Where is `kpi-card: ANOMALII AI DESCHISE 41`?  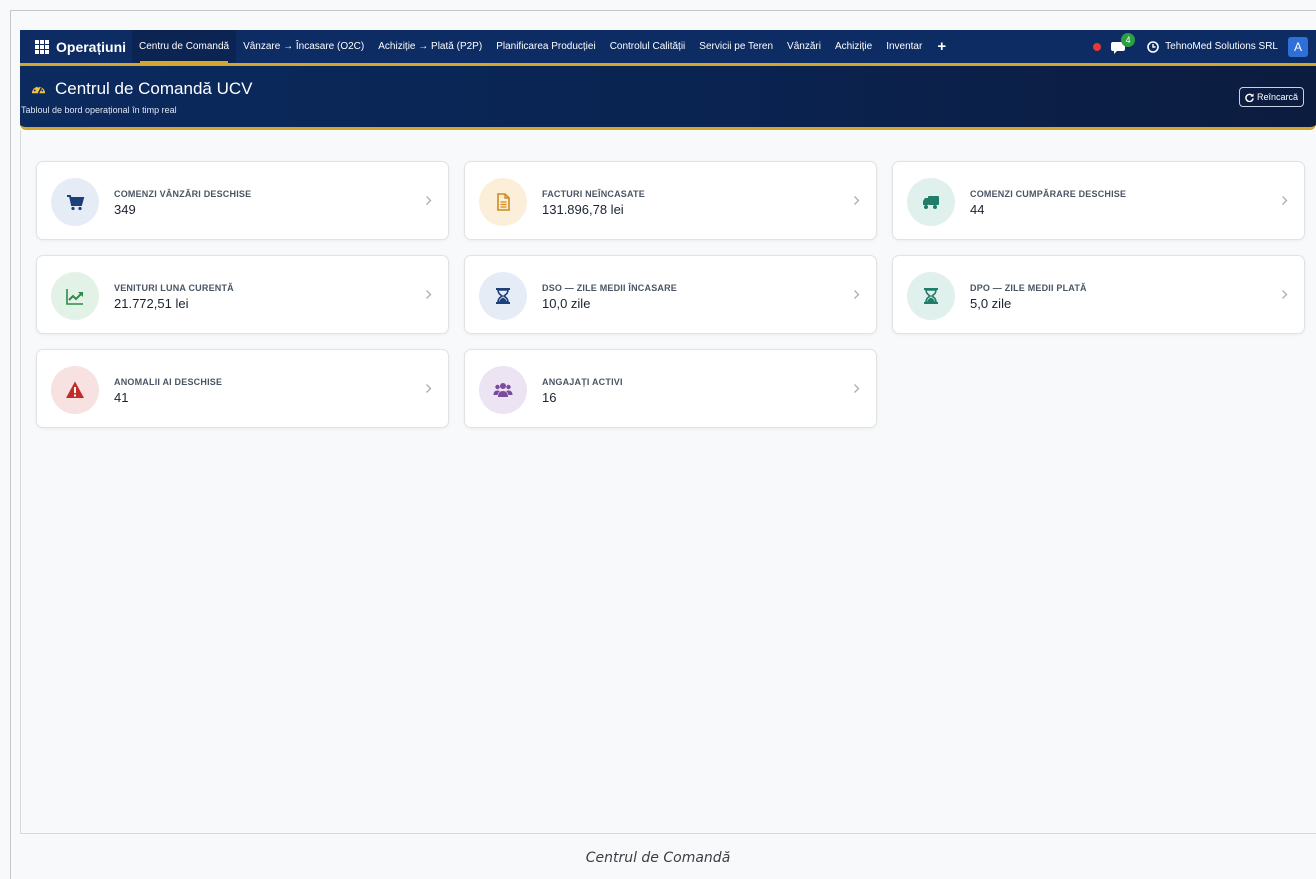 kpi-card: ANOMALII AI DESCHISE 41 is located at coordinates (242, 388).